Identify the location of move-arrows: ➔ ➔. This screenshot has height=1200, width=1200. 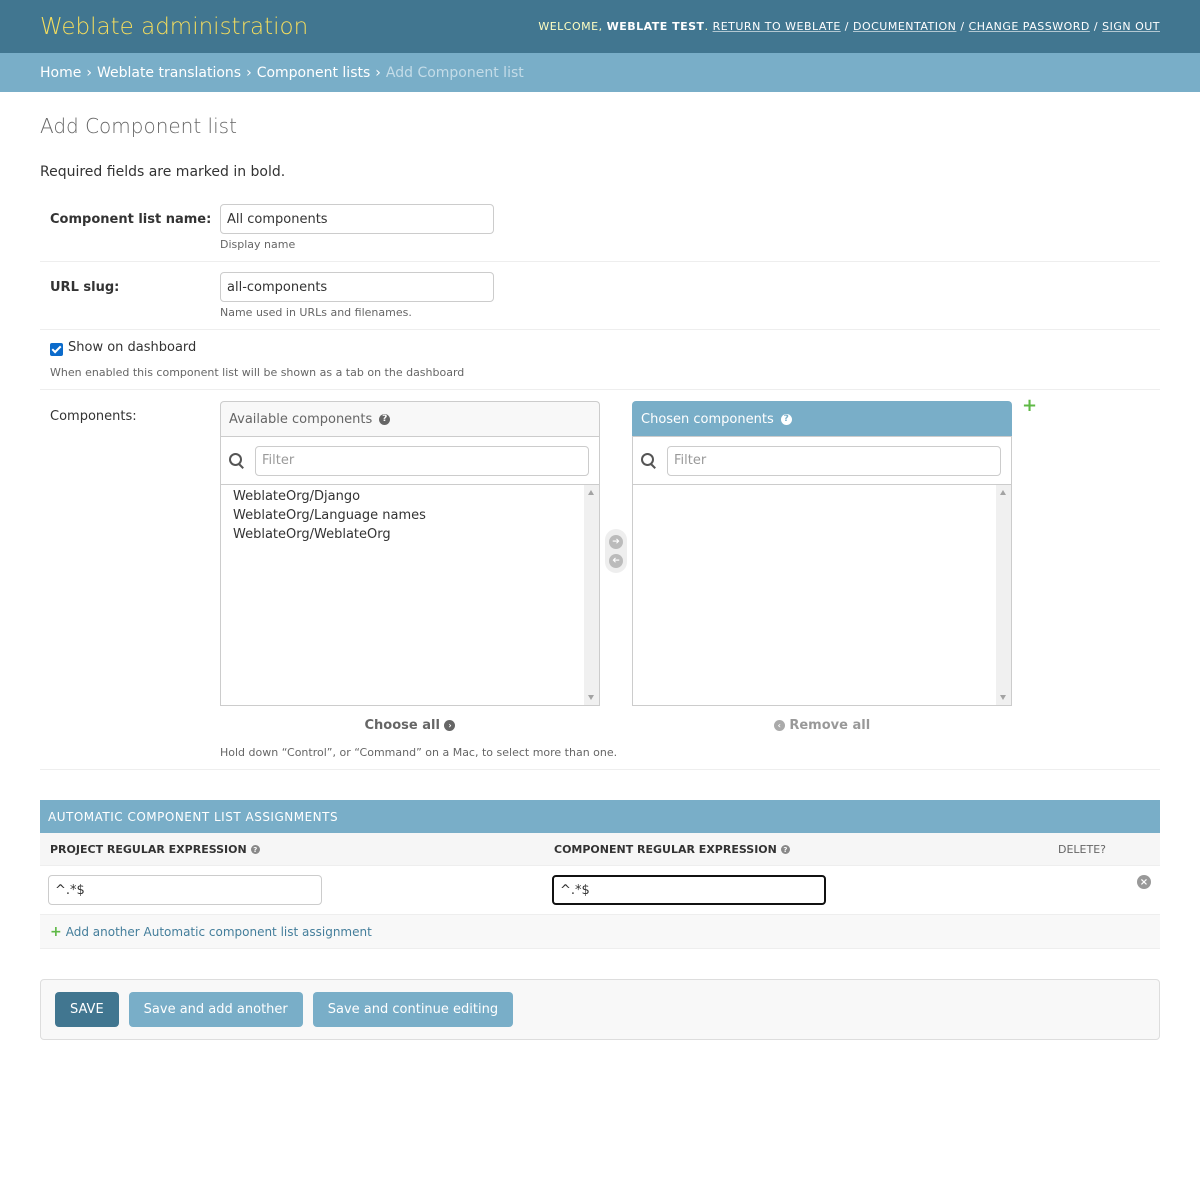
(616, 487).